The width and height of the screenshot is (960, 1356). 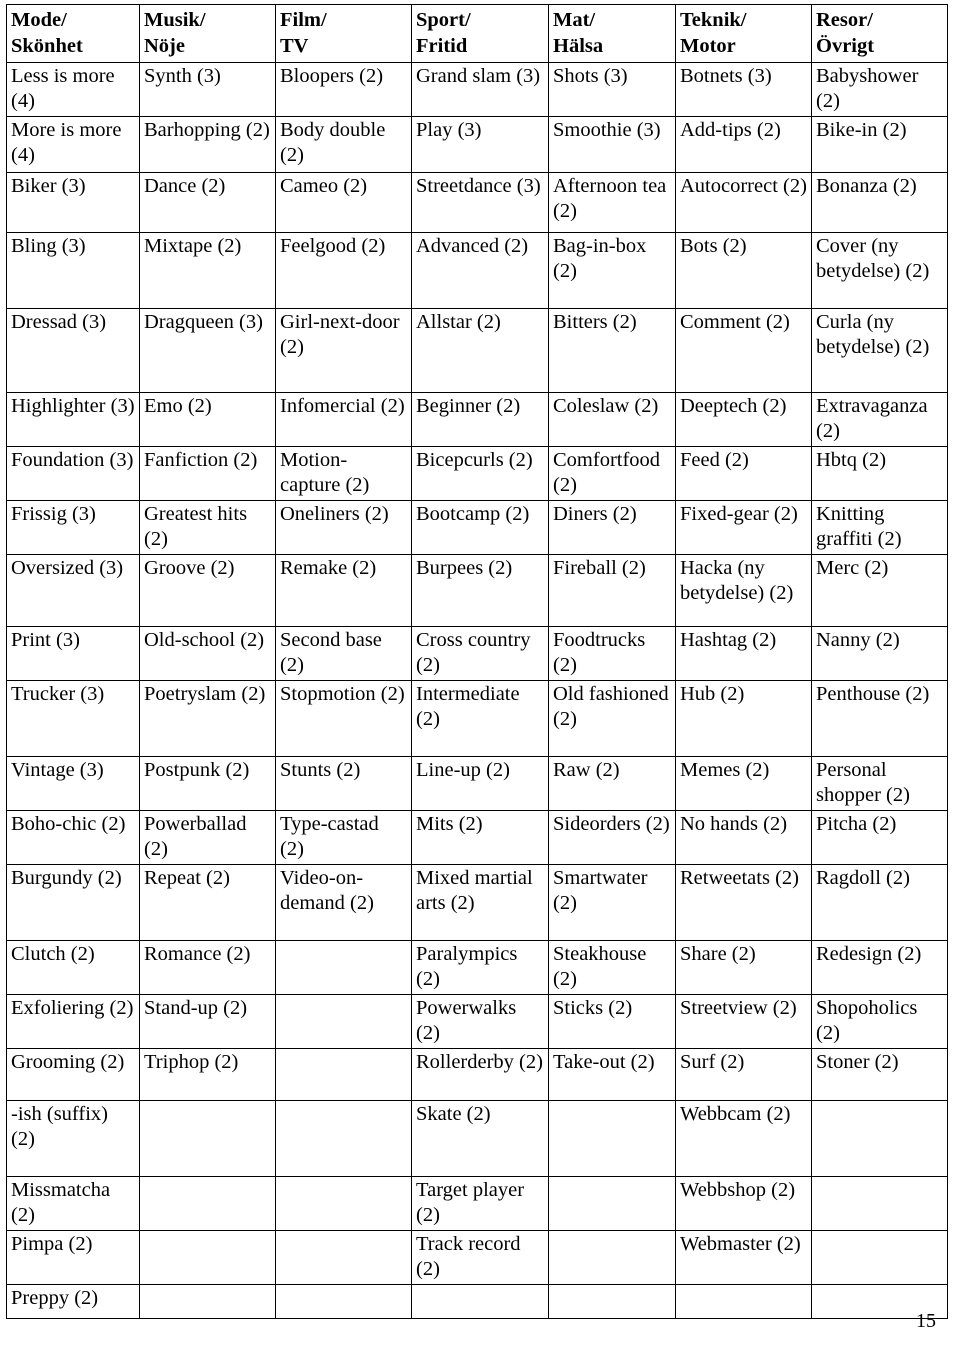 What do you see at coordinates (879, 419) in the screenshot?
I see `table-cell: Extravaganza (2)` at bounding box center [879, 419].